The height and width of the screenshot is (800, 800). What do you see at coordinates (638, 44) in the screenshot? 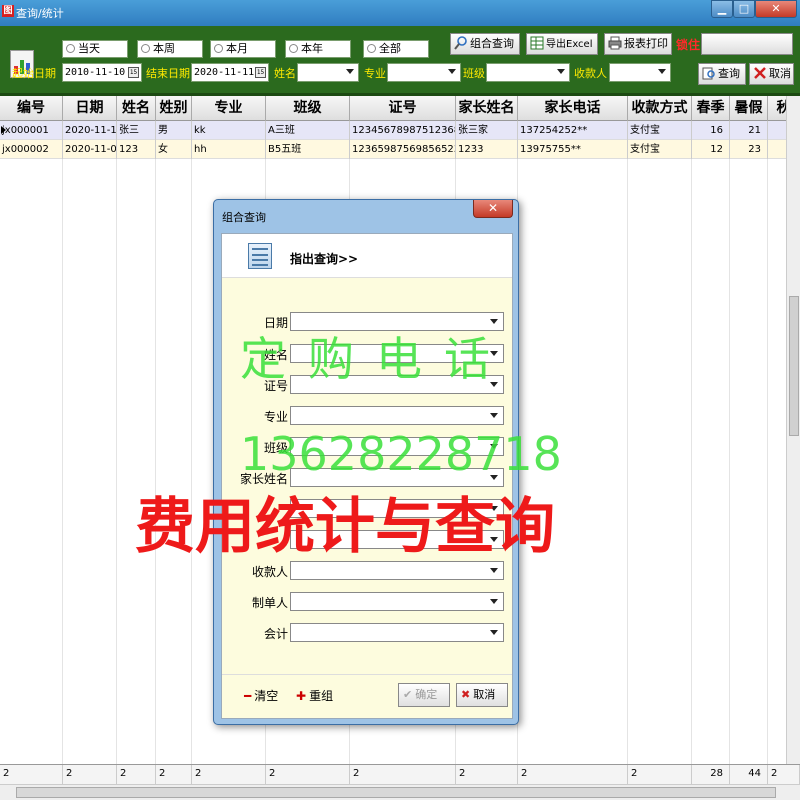
I see `print-report-button: 报表打印` at bounding box center [638, 44].